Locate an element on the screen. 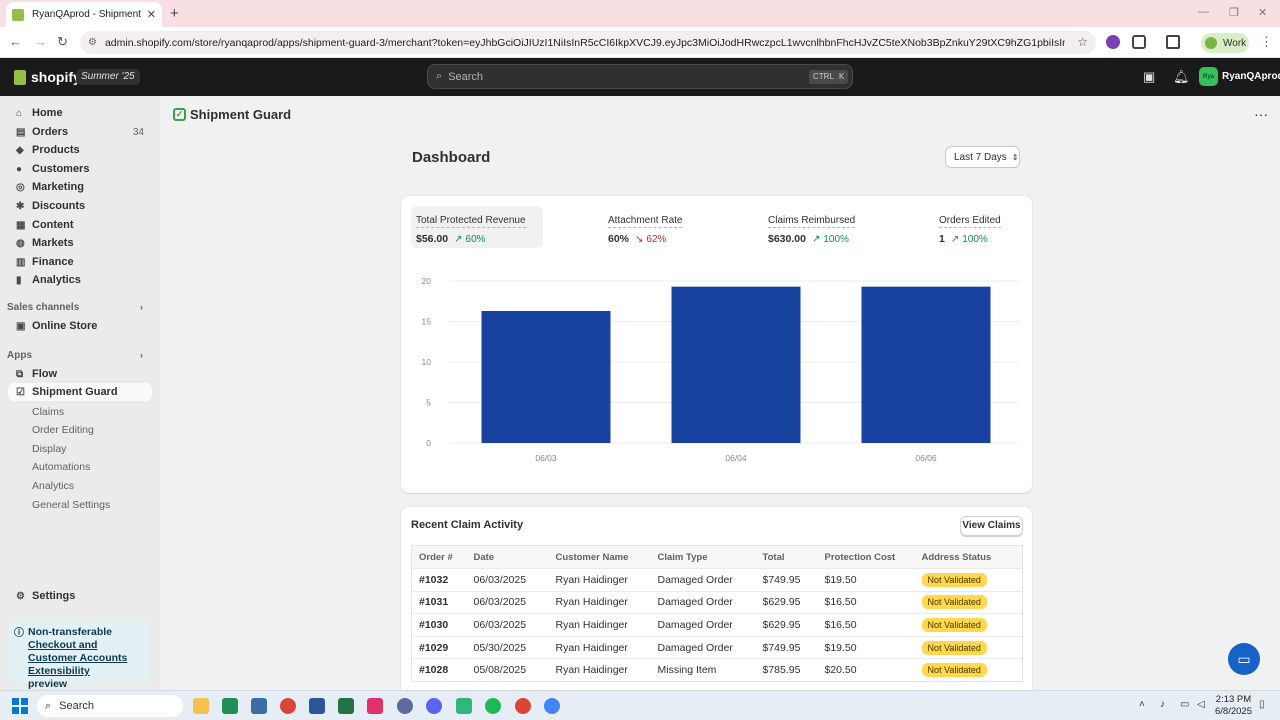 The width and height of the screenshot is (1280, 720). shopify-logo: shopify is located at coordinates (47, 77).